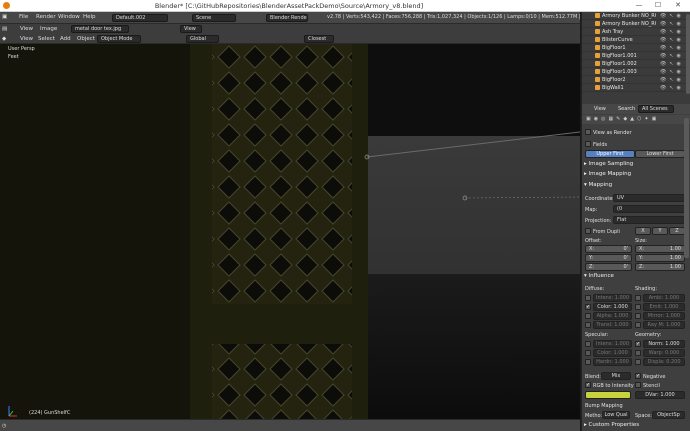  I want to click on view-as-render-checkbox, so click(588, 132).